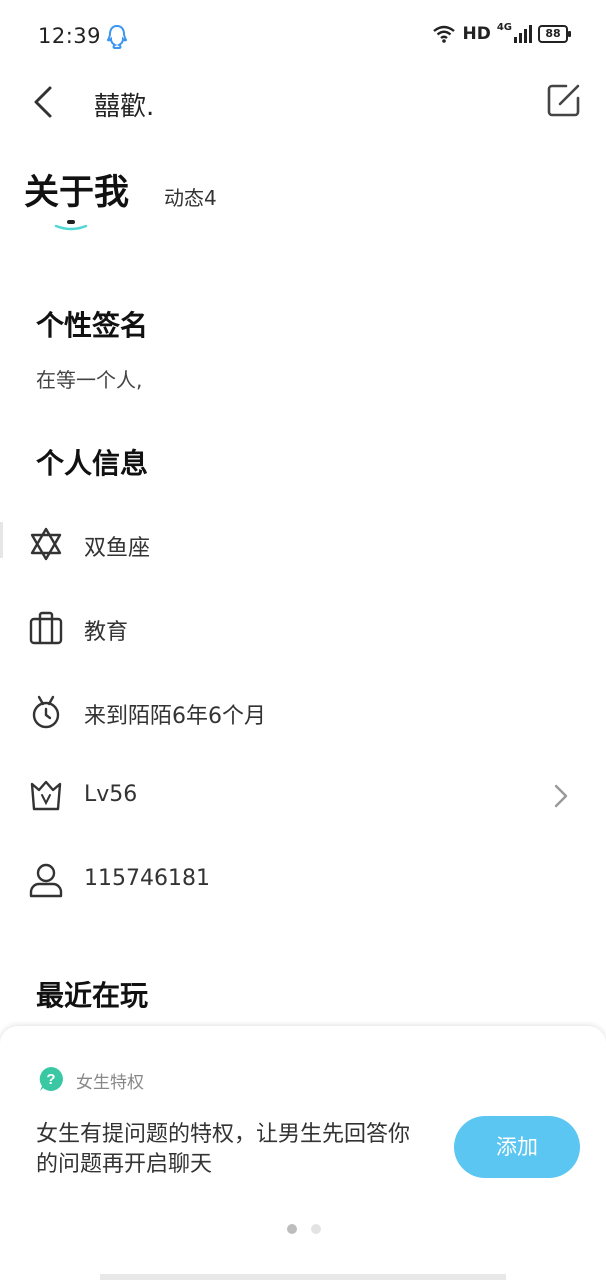  What do you see at coordinates (523, 34) in the screenshot?
I see `signal-icon` at bounding box center [523, 34].